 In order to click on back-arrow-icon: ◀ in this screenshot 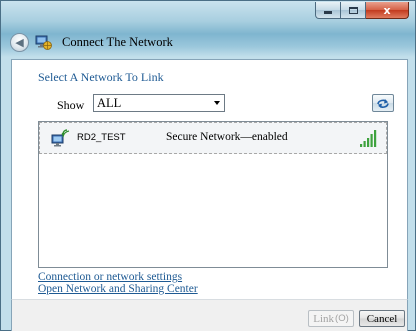, I will do `click(19, 42)`.